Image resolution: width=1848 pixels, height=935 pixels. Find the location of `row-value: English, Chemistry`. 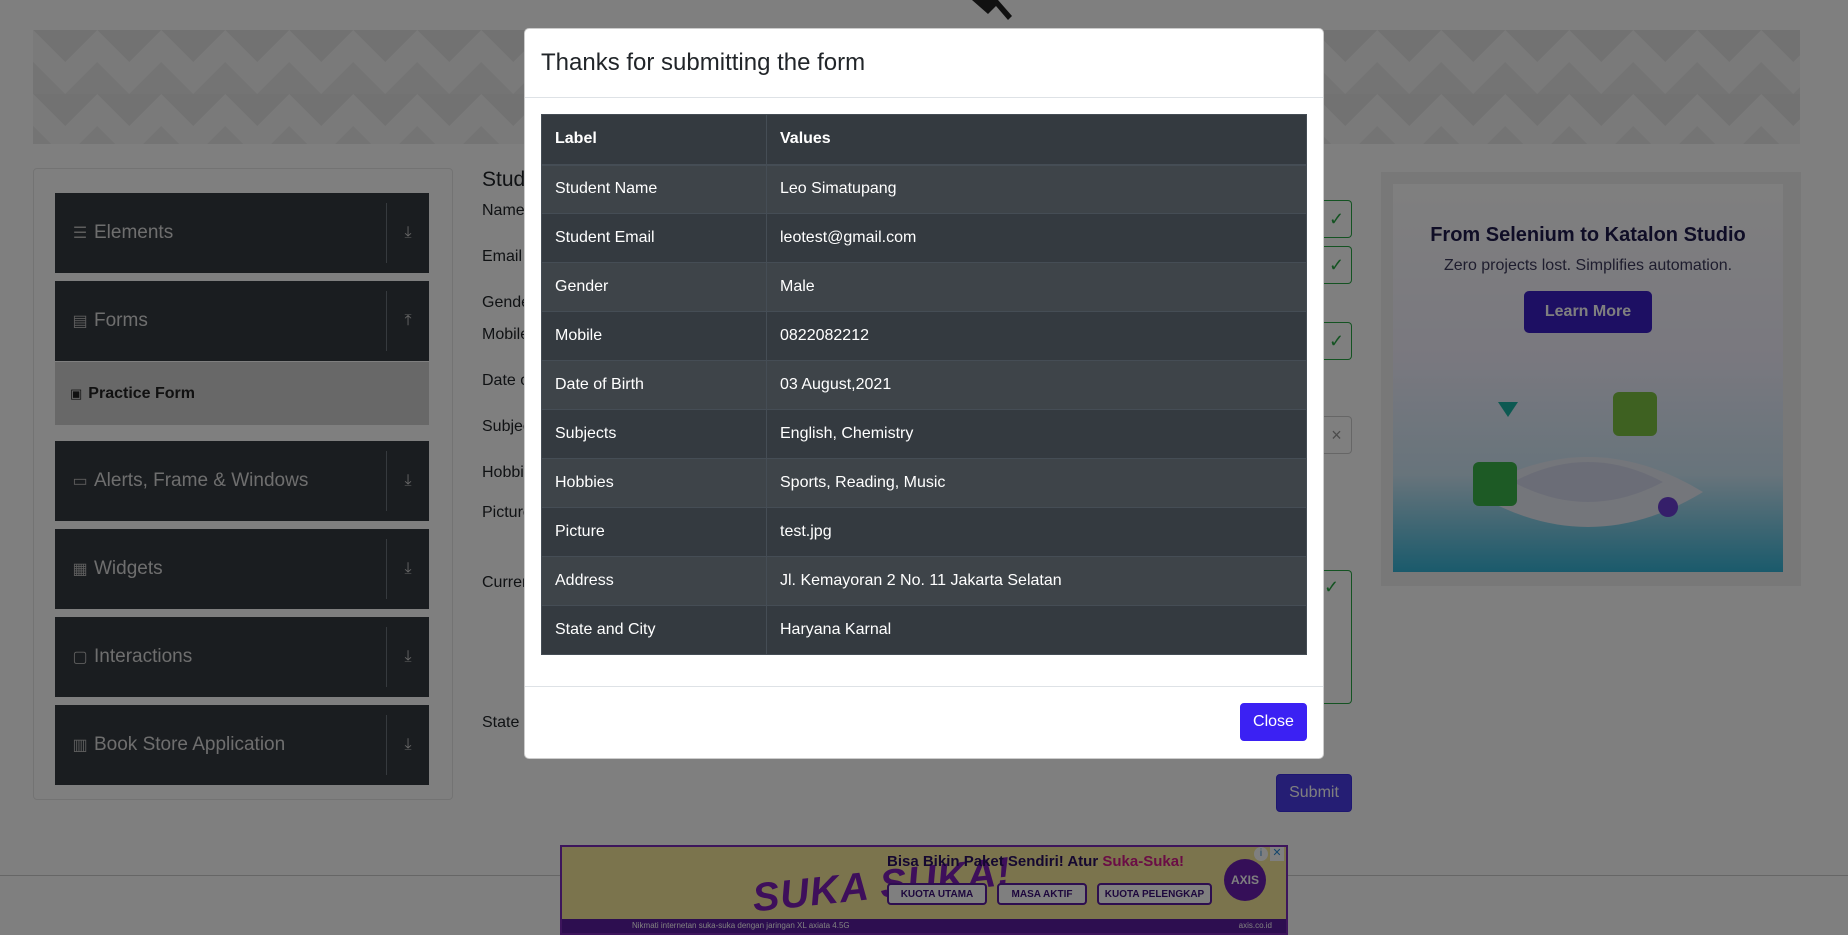

row-value: English, Chemistry is located at coordinates (1036, 434).